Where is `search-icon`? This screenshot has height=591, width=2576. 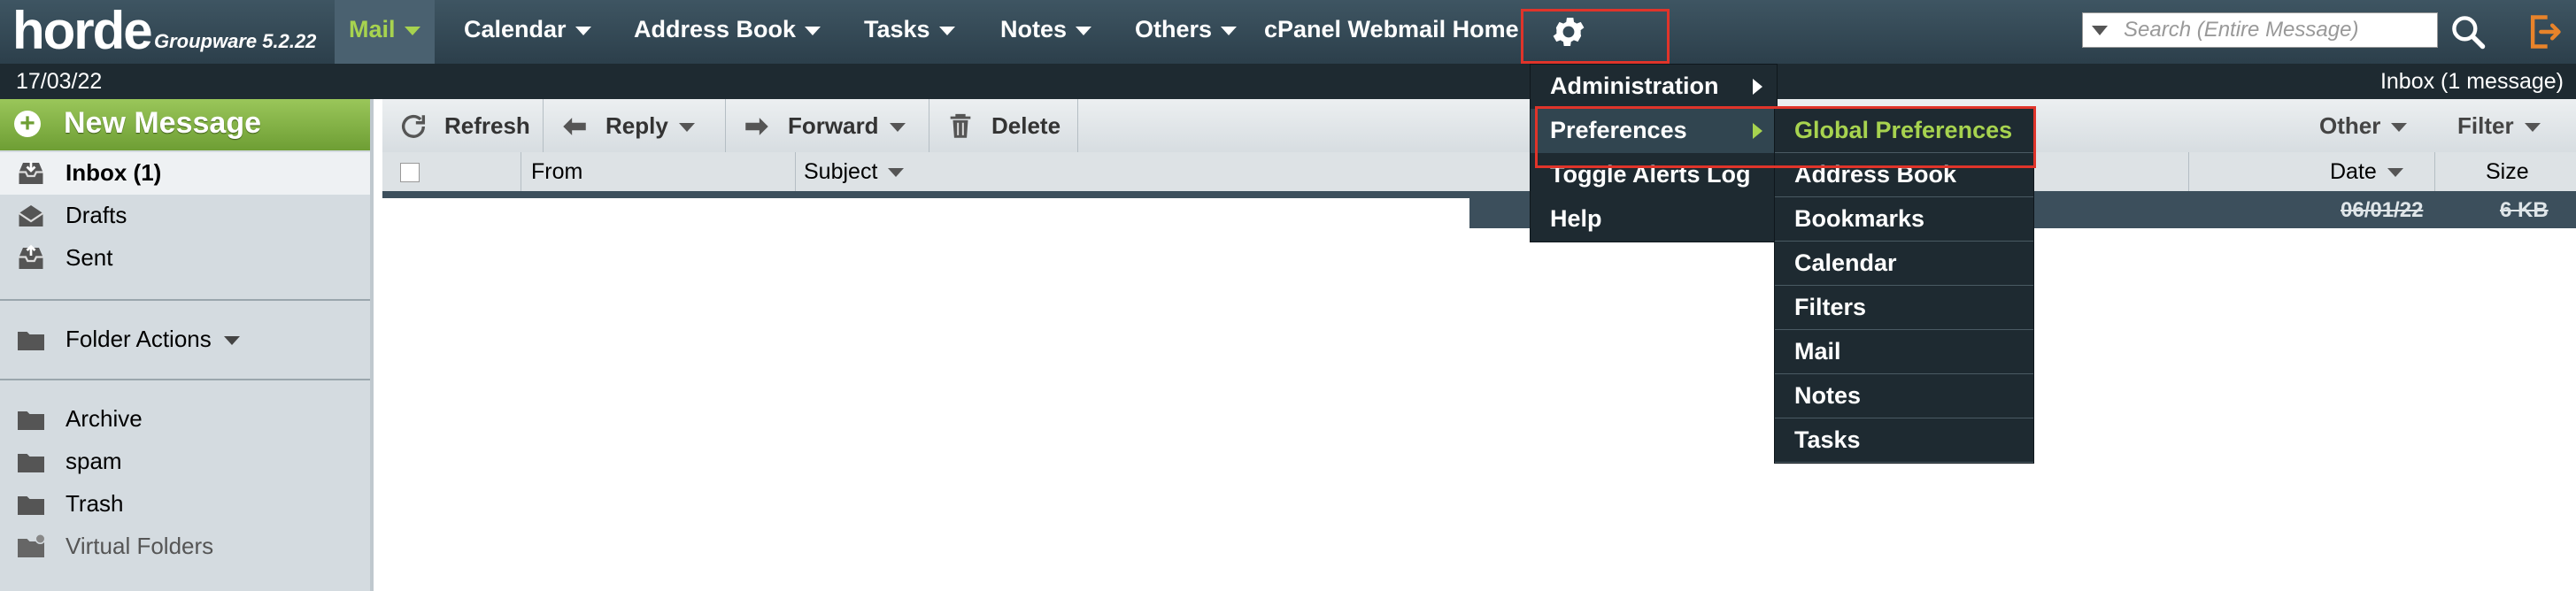 search-icon is located at coordinates (2468, 31).